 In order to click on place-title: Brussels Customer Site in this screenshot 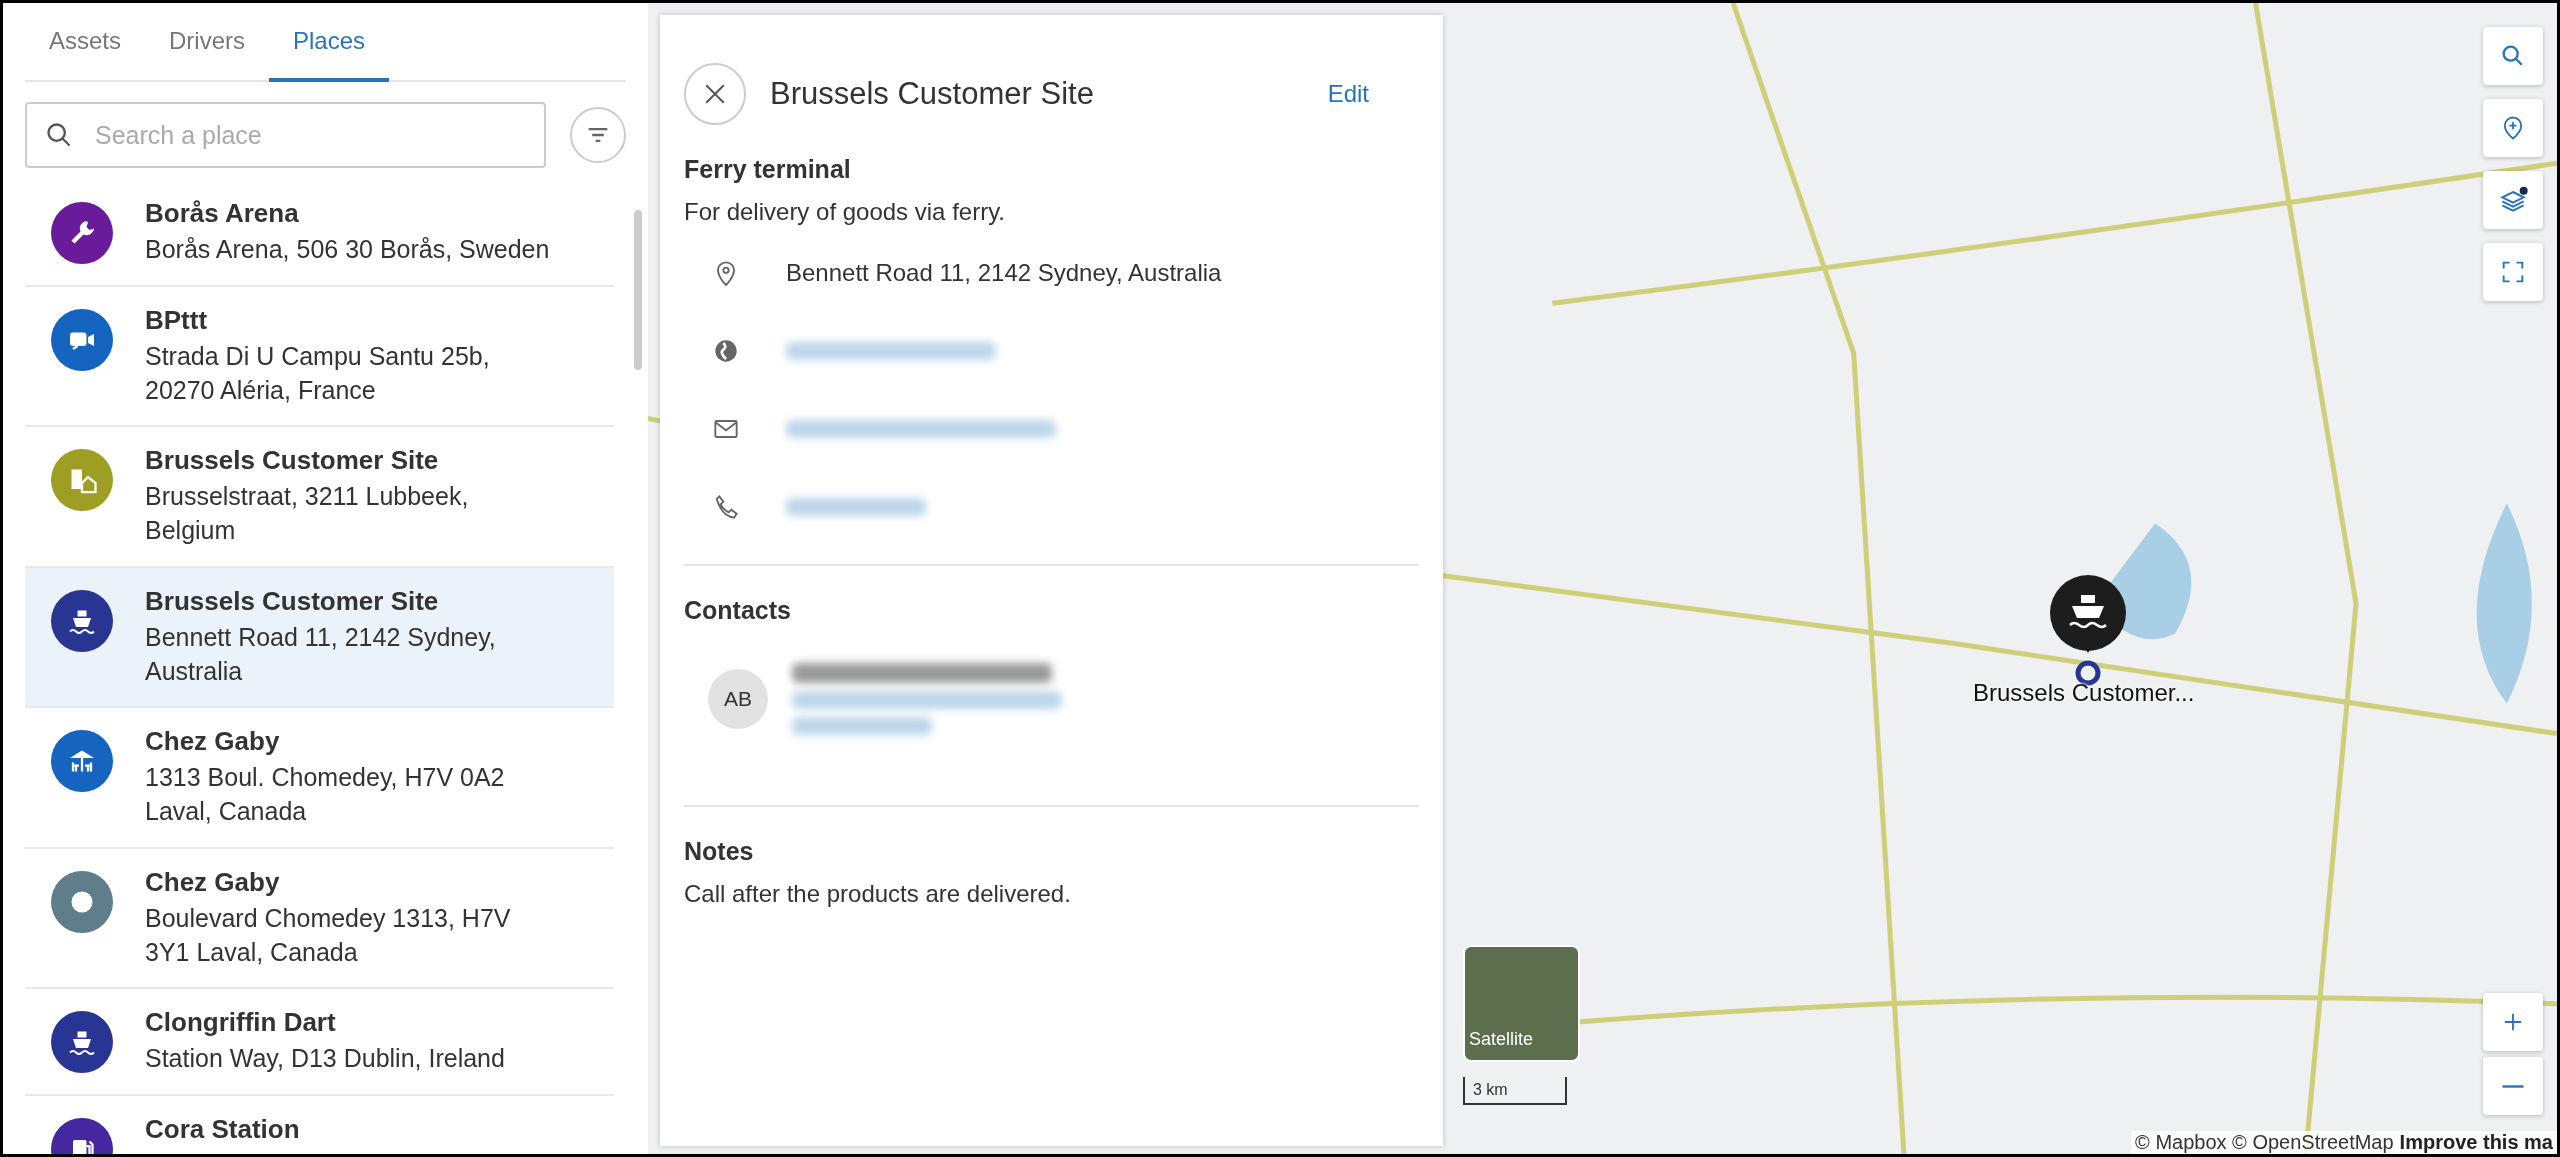, I will do `click(932, 94)`.